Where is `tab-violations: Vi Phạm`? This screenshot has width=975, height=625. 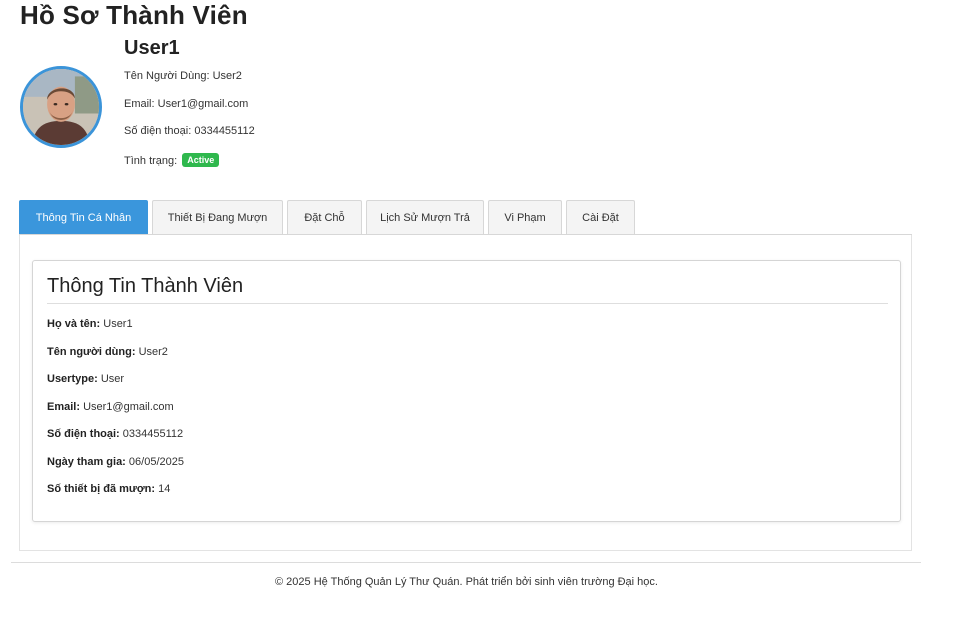
tab-violations: Vi Phạm is located at coordinates (525, 217).